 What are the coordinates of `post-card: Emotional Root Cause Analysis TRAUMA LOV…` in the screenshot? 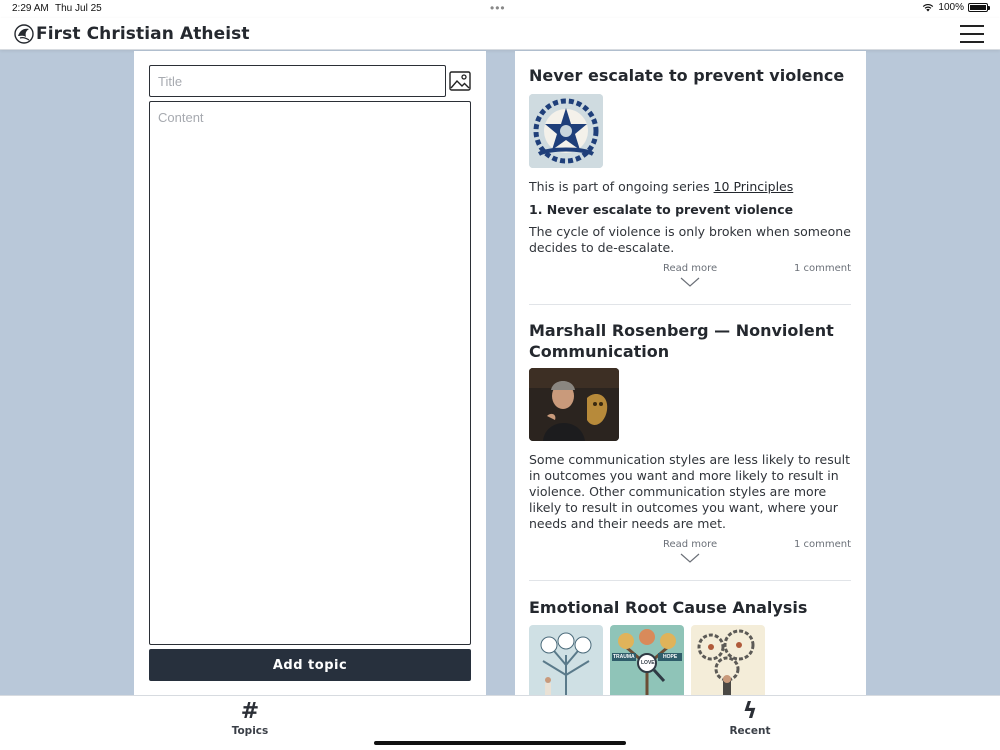 It's located at (690, 646).